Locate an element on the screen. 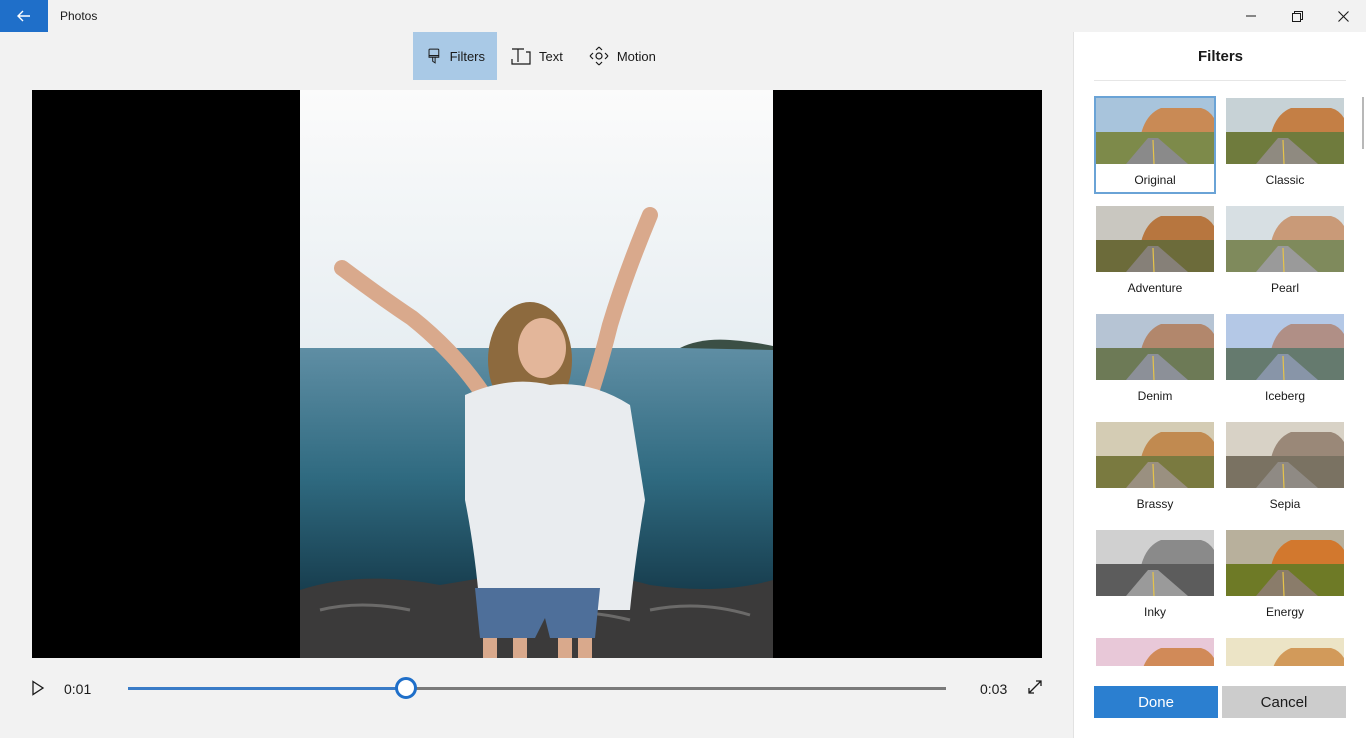 Image resolution: width=1366 pixels, height=738 pixels. filter-item-inky: Inky is located at coordinates (1155, 577).